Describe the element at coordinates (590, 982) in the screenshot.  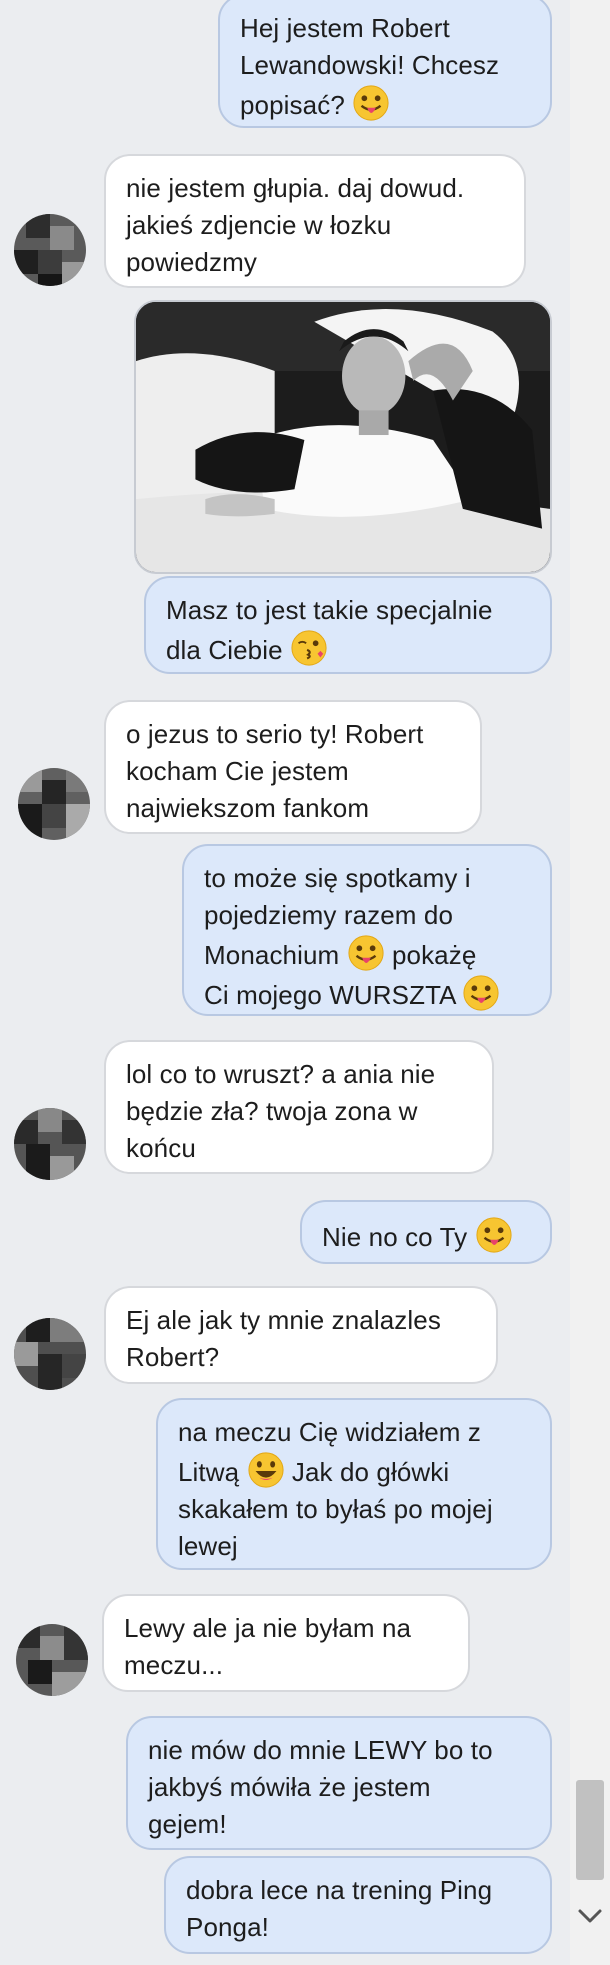
I see `scrollbar` at that location.